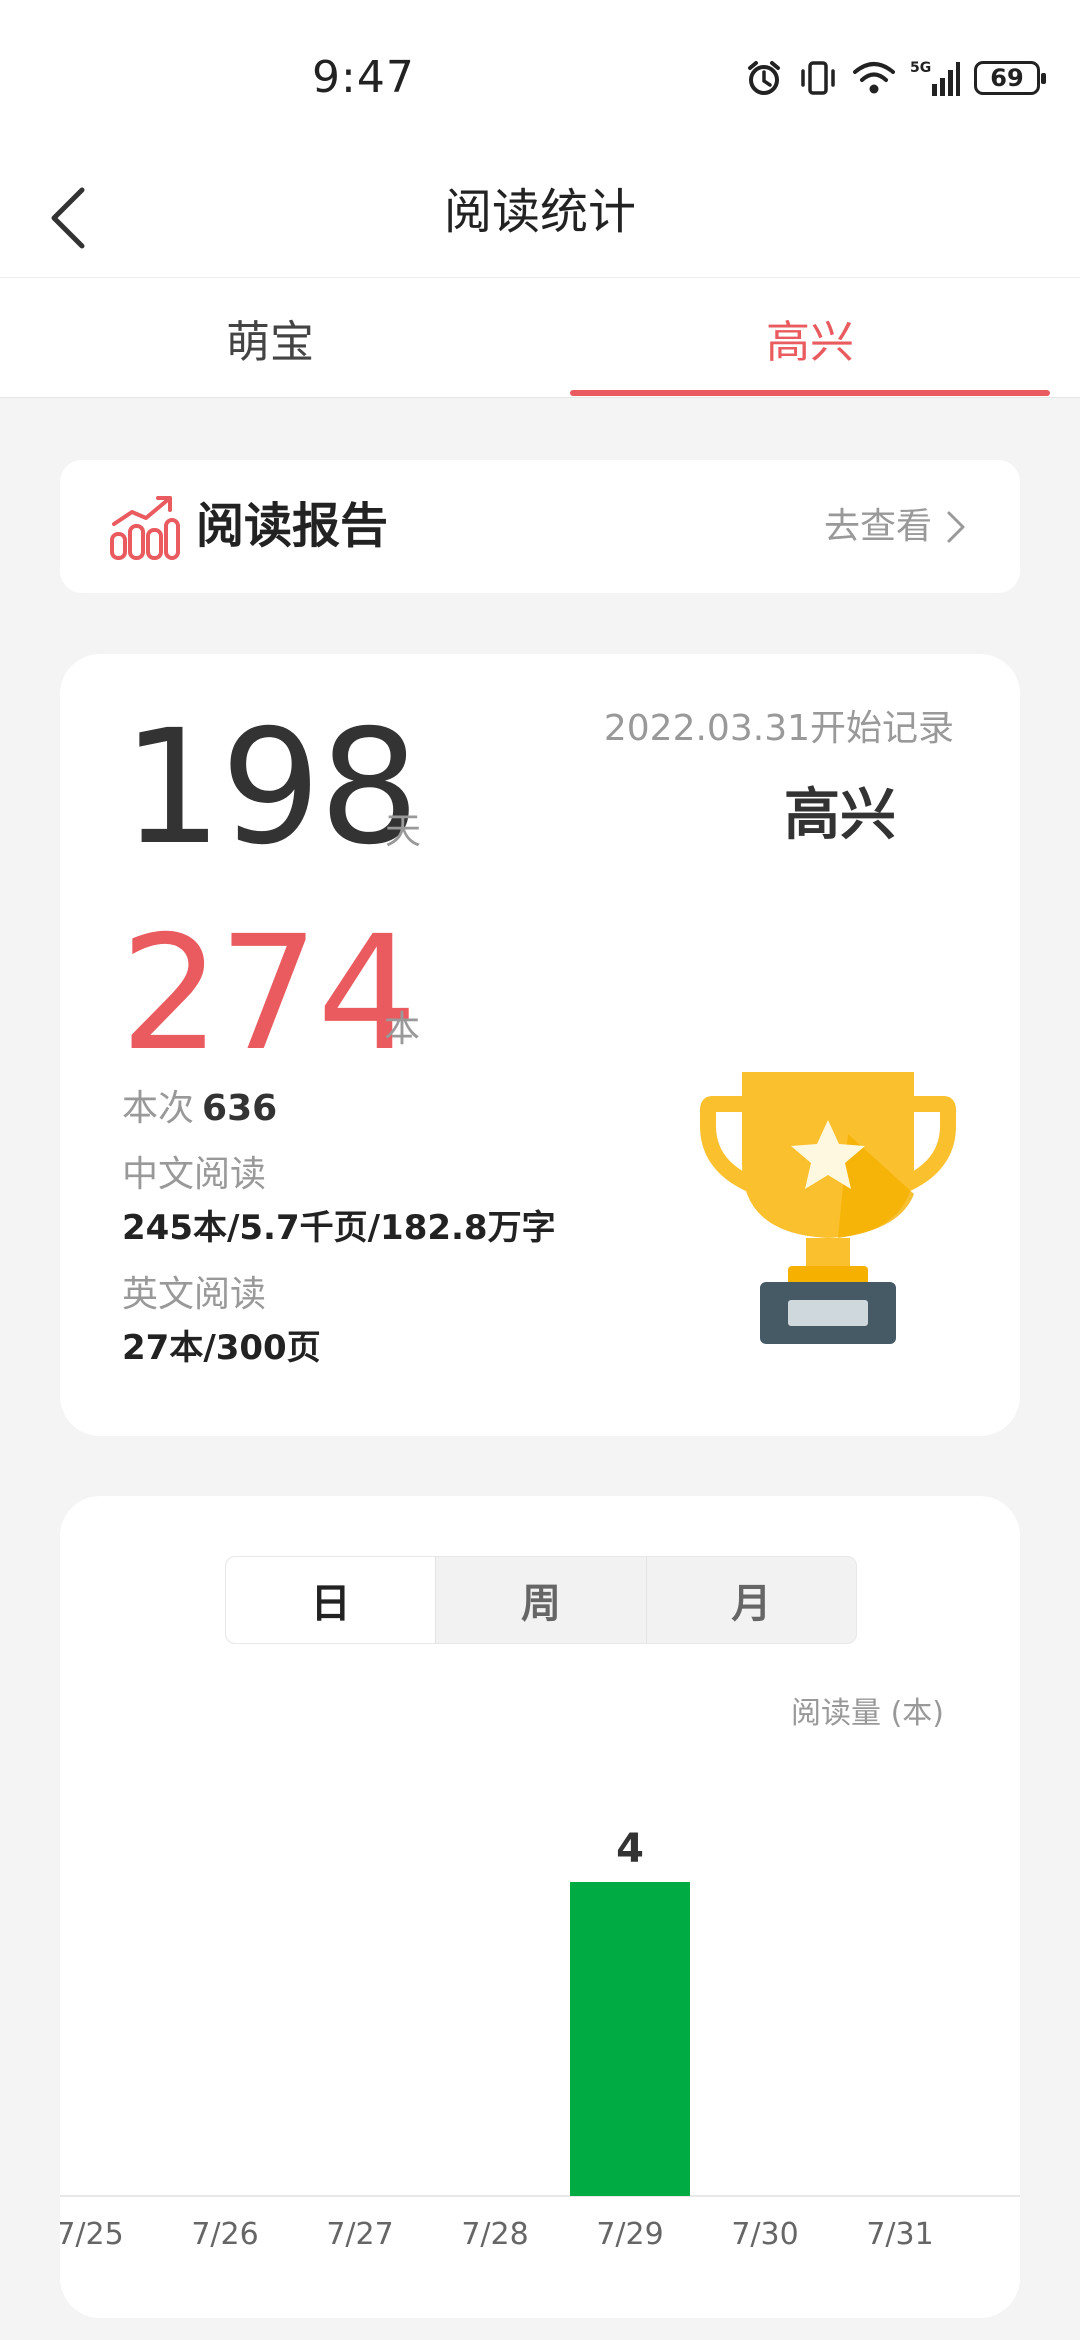 This screenshot has width=1080, height=2340. Describe the element at coordinates (920, 68) in the screenshot. I see `svg-text: 5G` at that location.